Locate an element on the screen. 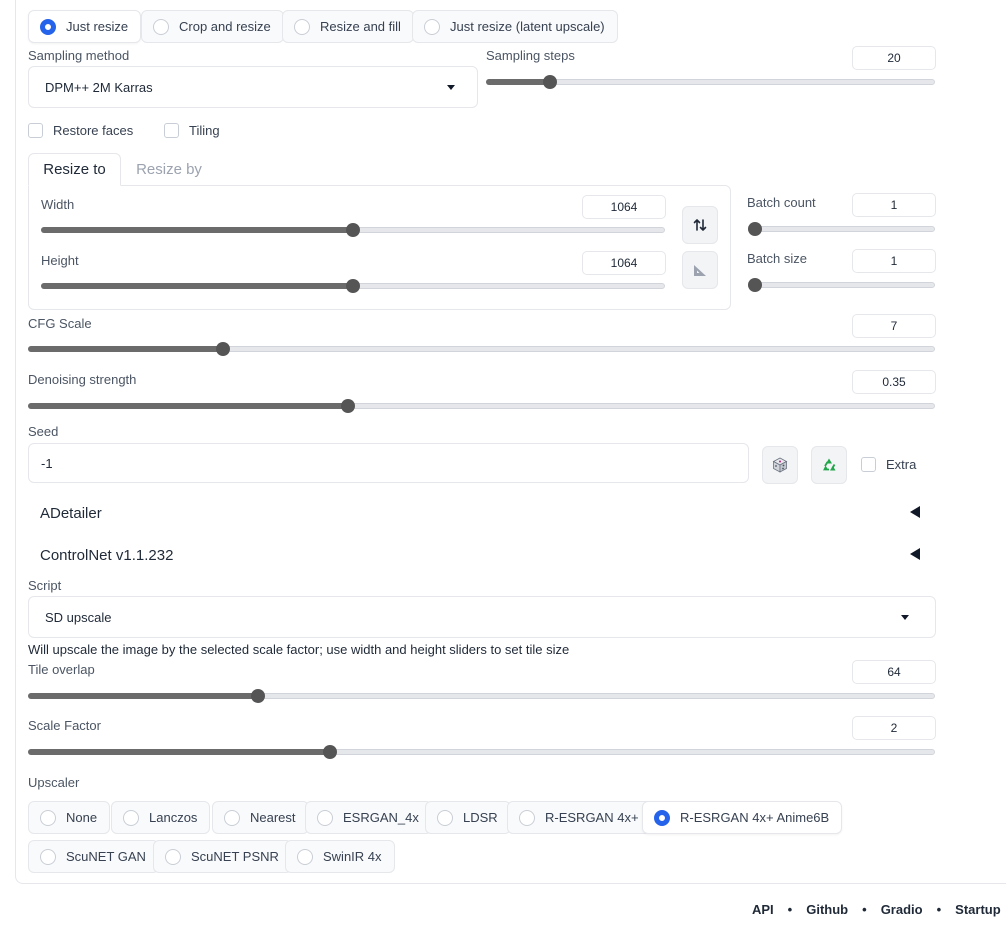  script-dropdown: SD upscale is located at coordinates (482, 617).